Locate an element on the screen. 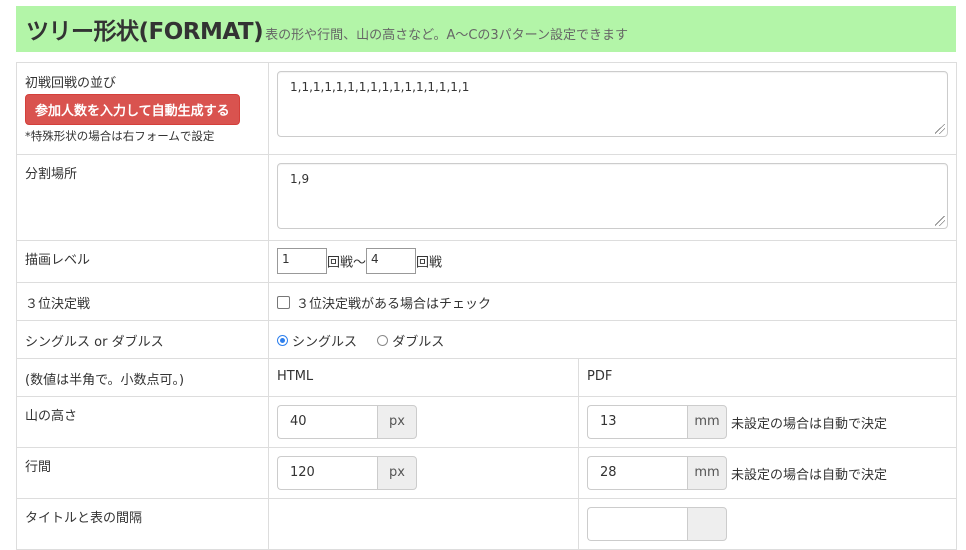 This screenshot has width=966, height=550. singles-doubles-cell: シングルス ダブルス is located at coordinates (612, 339).